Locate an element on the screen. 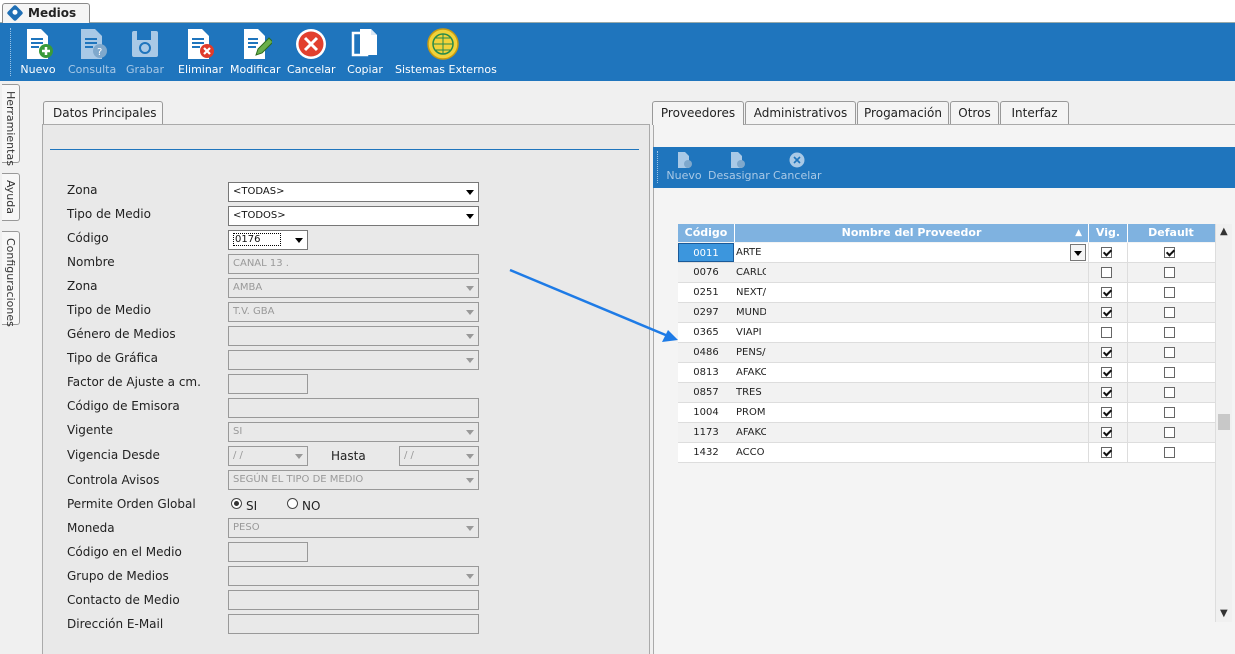  table-row: 1004 PROM is located at coordinates (946, 413).